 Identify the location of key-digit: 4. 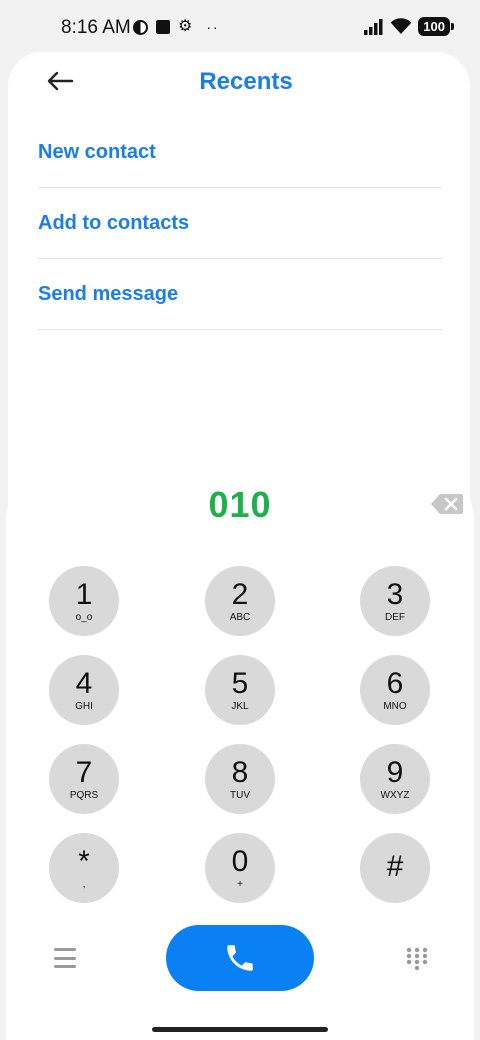
(84, 683).